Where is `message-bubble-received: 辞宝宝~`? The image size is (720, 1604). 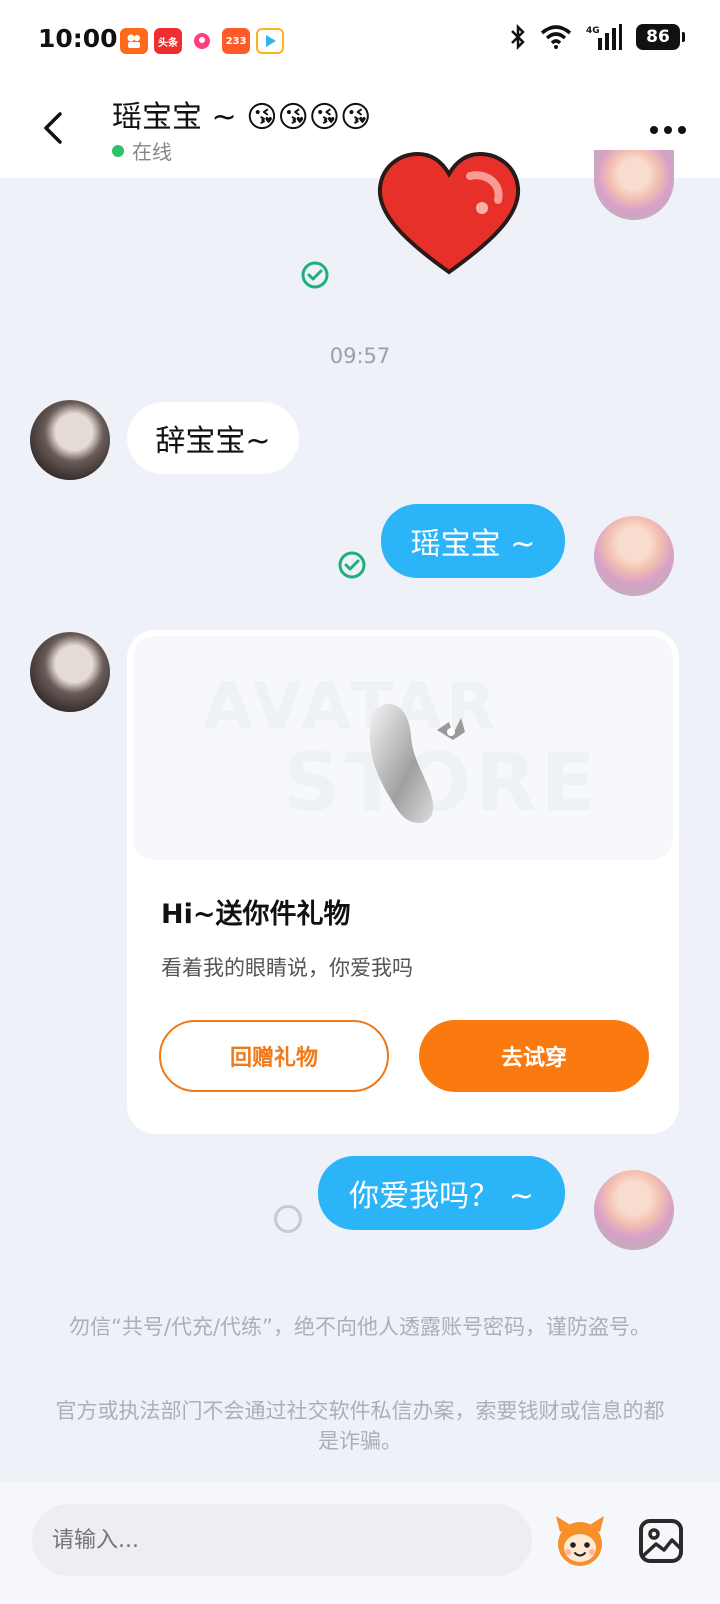 message-bubble-received: 辞宝宝~ is located at coordinates (213, 438).